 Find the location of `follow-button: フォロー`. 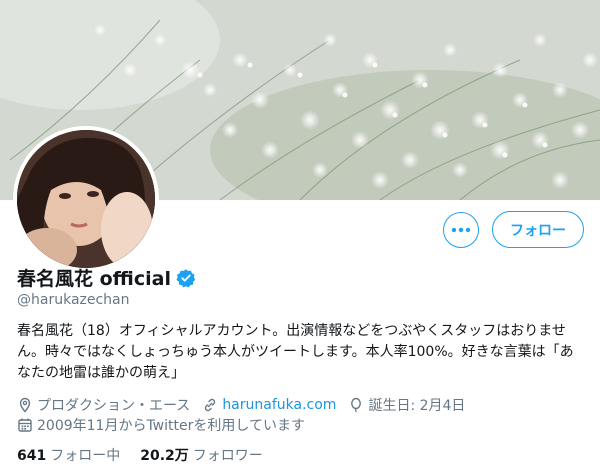

follow-button: フォロー is located at coordinates (538, 229).